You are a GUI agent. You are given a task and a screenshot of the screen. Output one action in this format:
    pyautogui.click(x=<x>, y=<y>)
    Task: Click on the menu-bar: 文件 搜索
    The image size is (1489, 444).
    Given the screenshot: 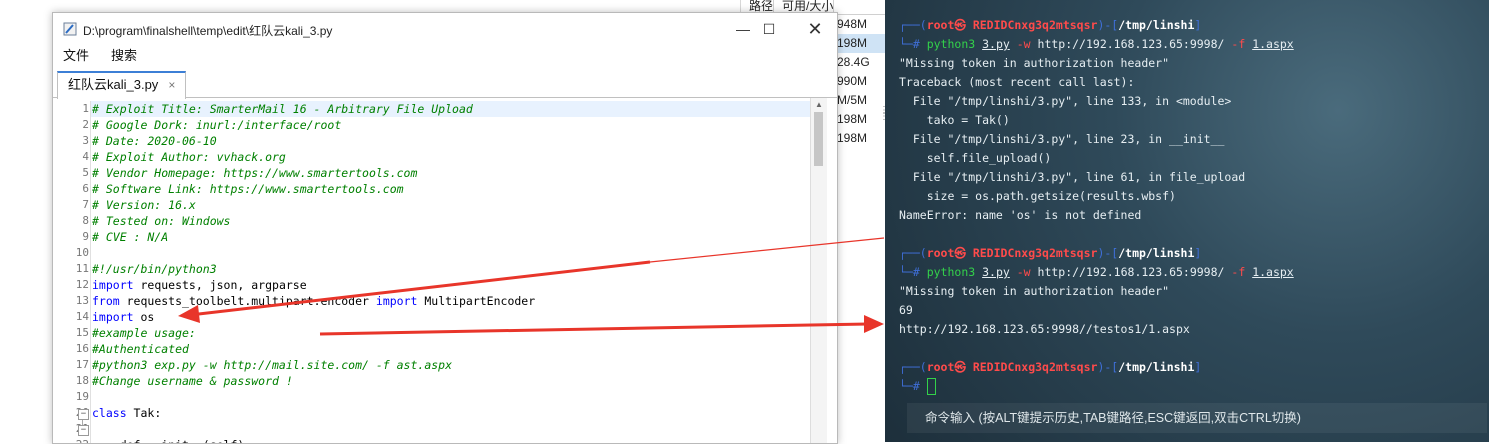 What is the action you would take?
    pyautogui.click(x=450, y=56)
    